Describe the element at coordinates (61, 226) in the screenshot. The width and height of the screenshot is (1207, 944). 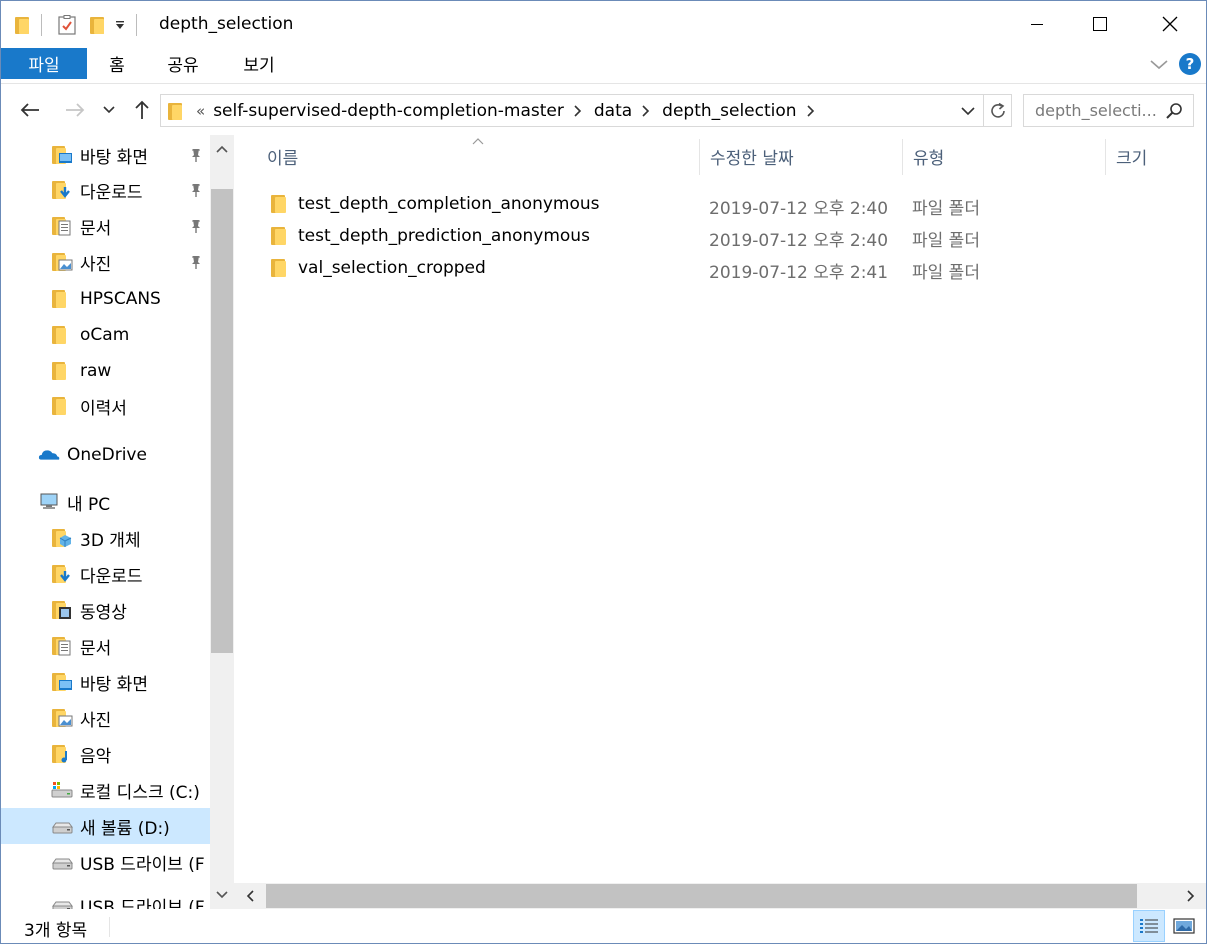
I see `documents-folder-icon` at that location.